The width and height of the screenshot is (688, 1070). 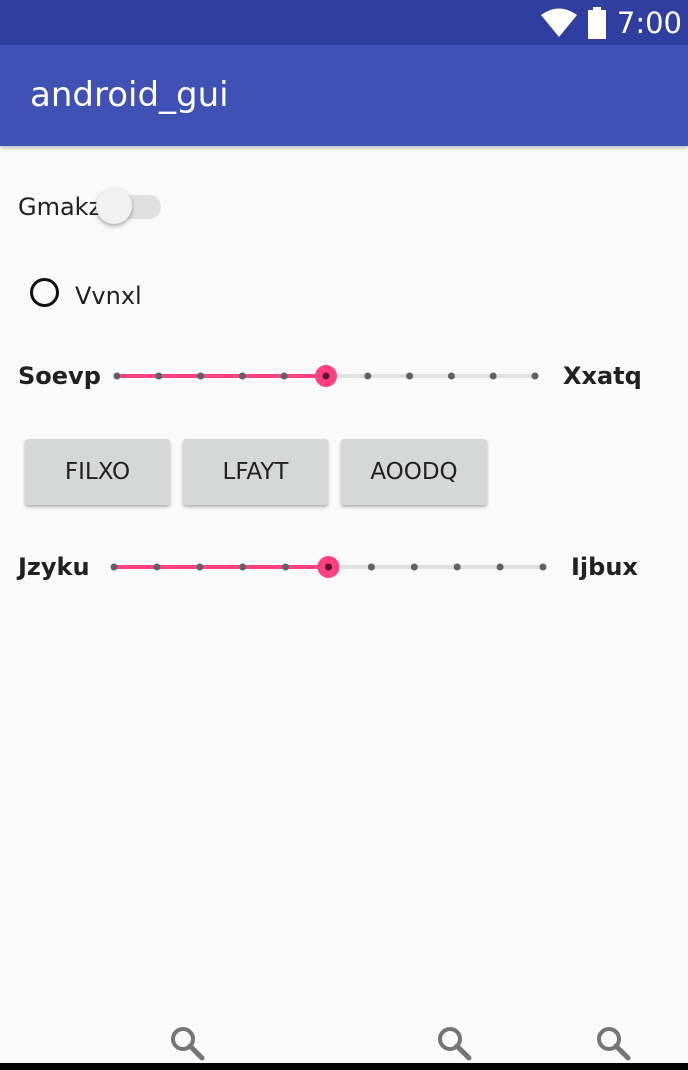 I want to click on status-bar: 7:00, so click(x=344, y=22).